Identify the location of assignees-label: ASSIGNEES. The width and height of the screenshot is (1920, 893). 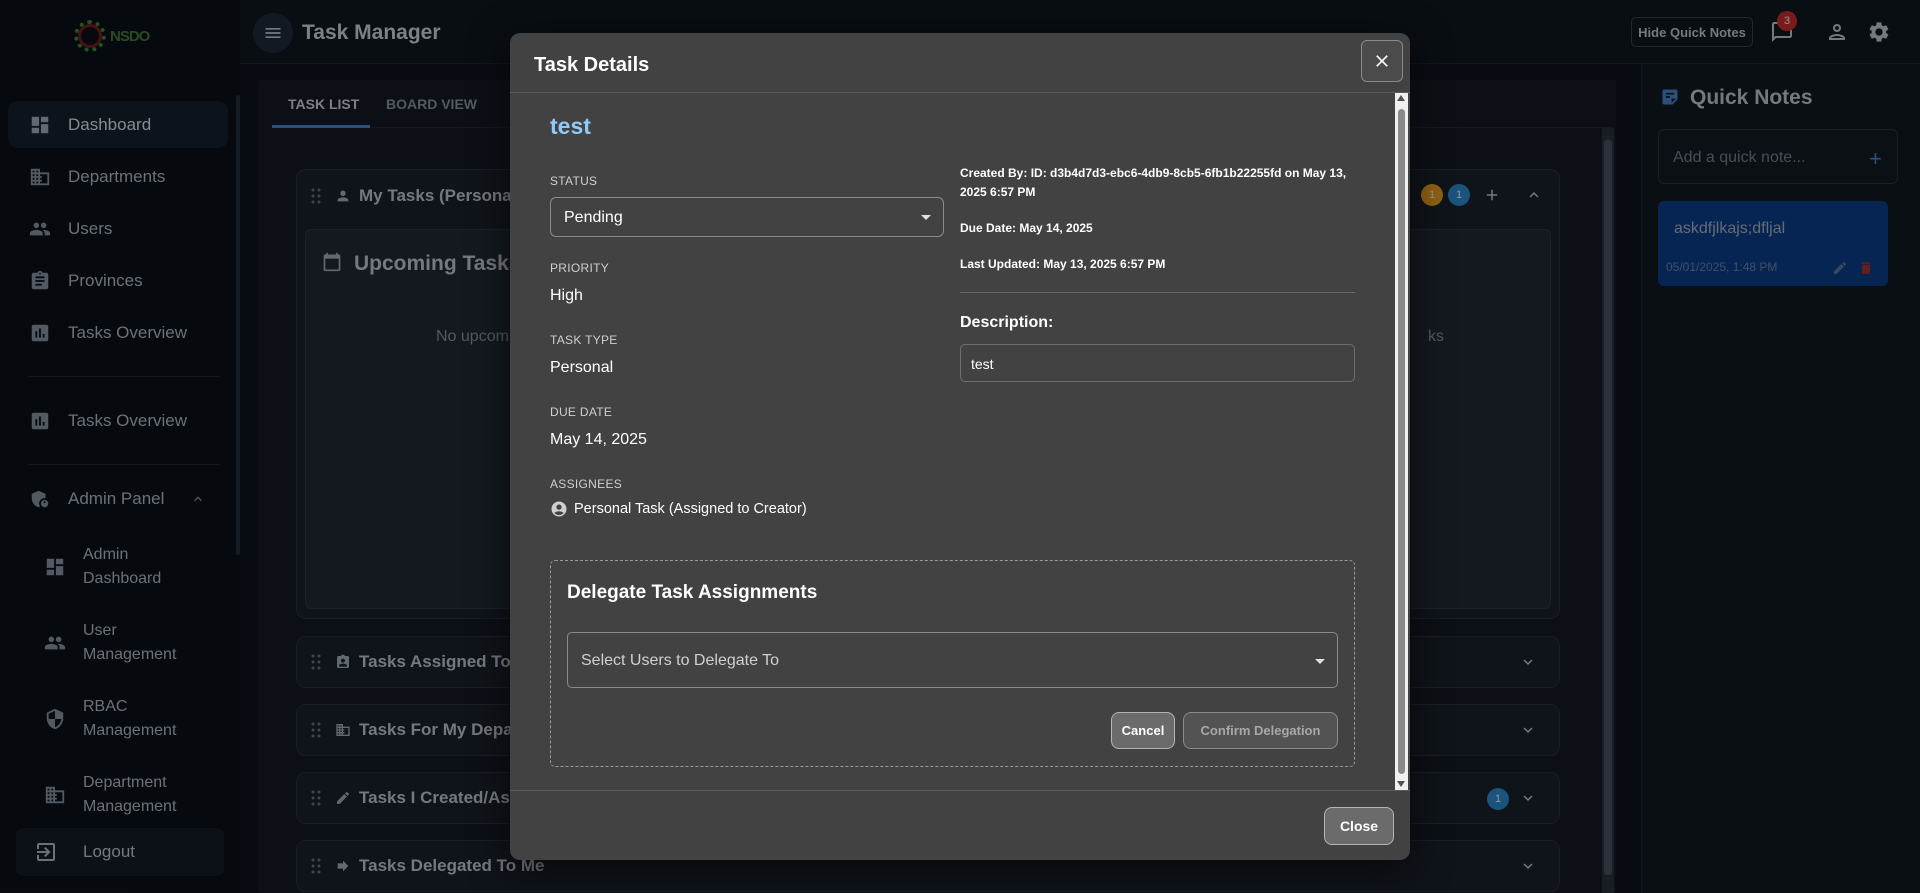
(586, 484).